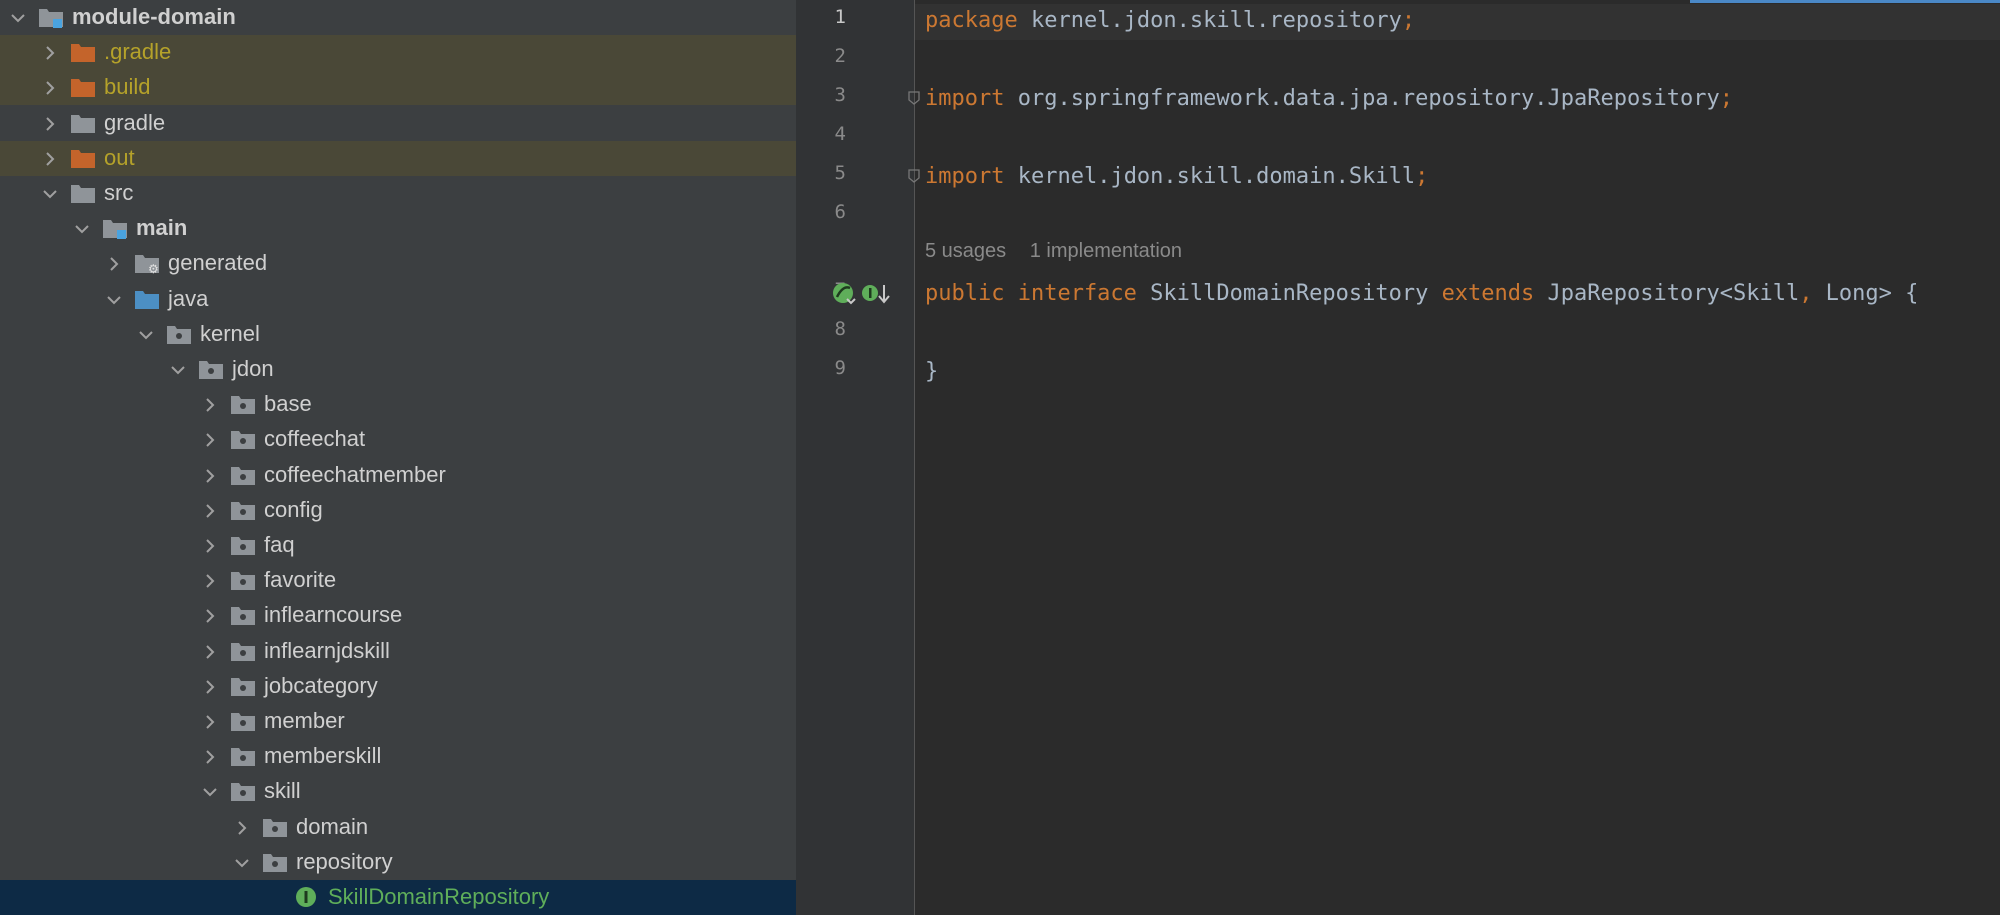  Describe the element at coordinates (398, 158) in the screenshot. I see `tree-item-out: out` at that location.